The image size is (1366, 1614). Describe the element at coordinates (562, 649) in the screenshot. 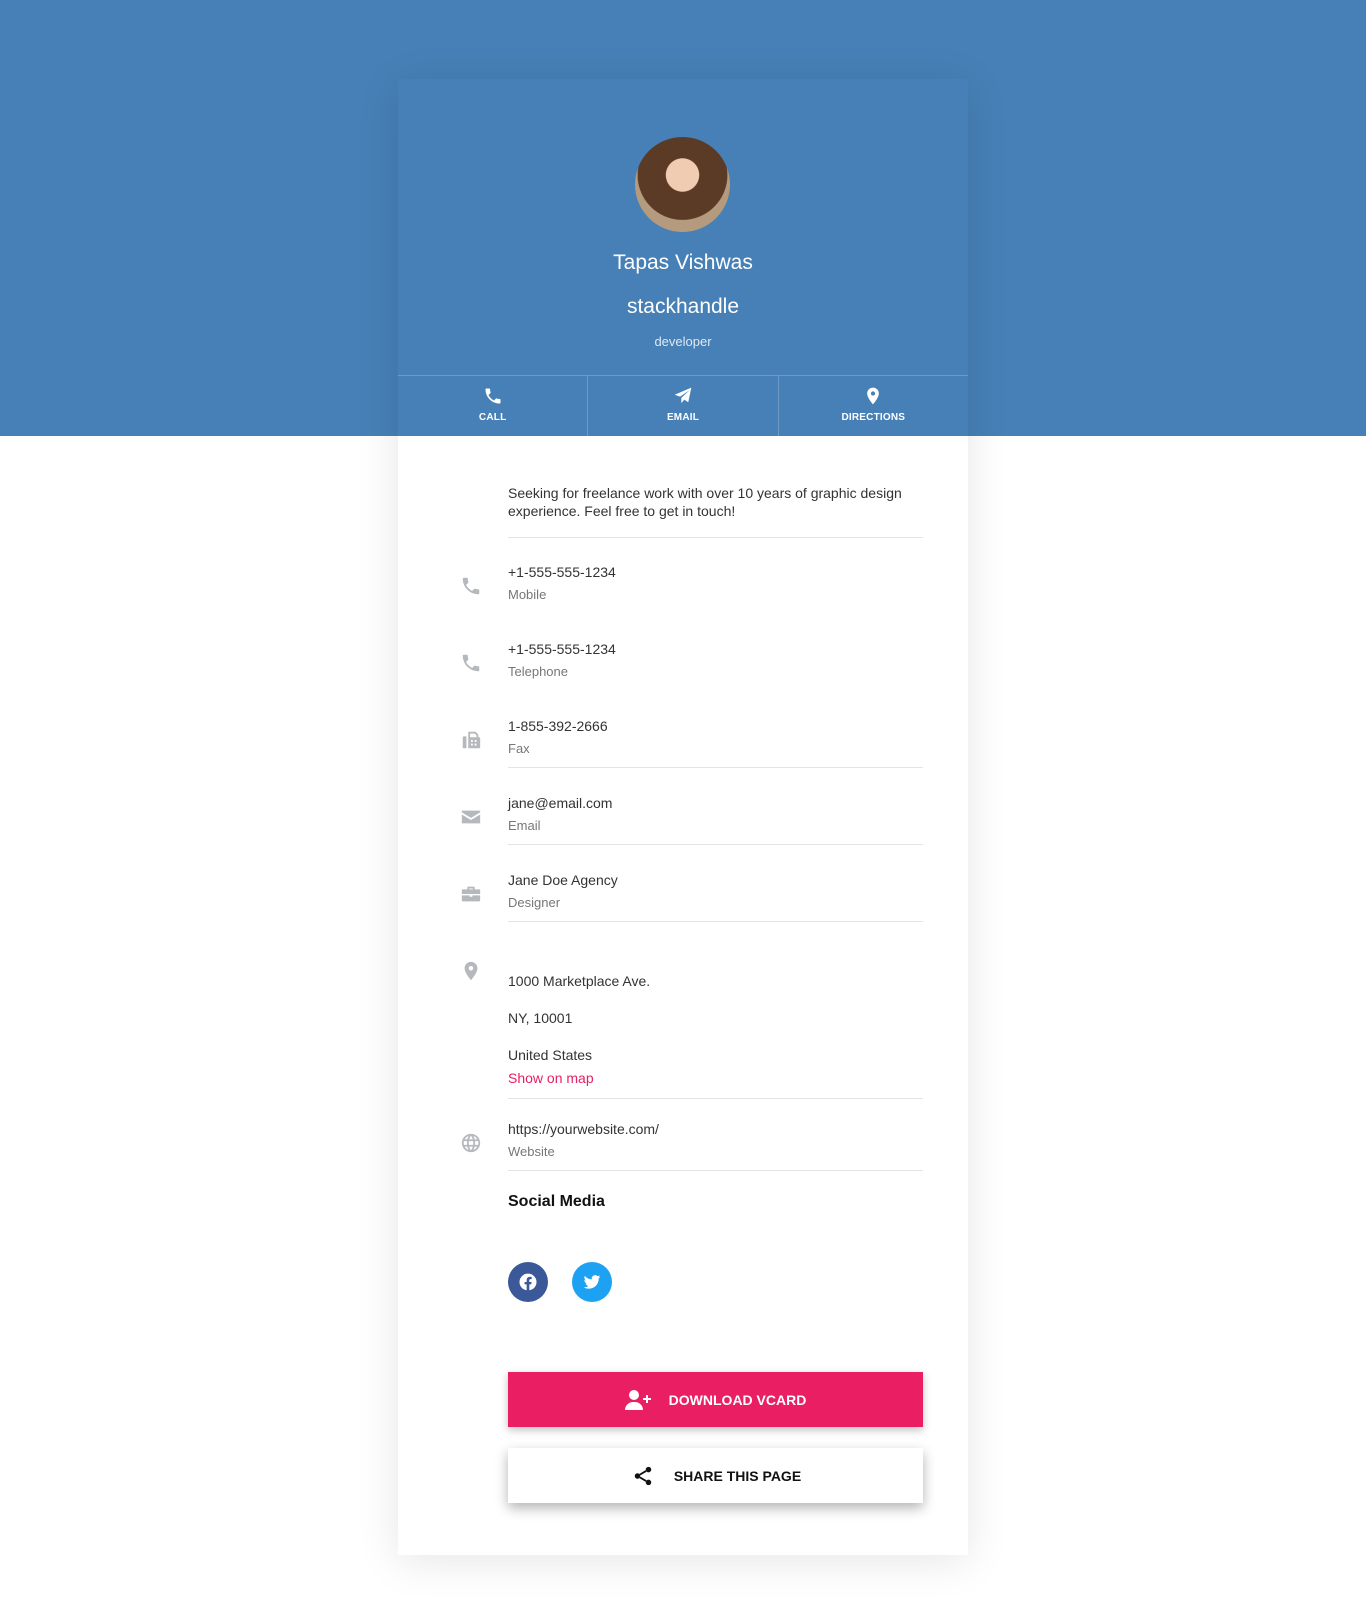

I see `telephone-value: +1-555-555-1234` at that location.